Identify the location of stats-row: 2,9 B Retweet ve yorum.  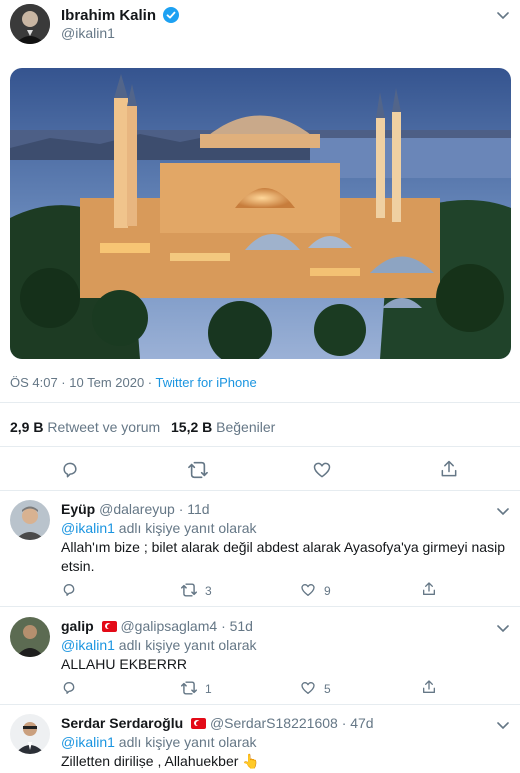
(85, 427).